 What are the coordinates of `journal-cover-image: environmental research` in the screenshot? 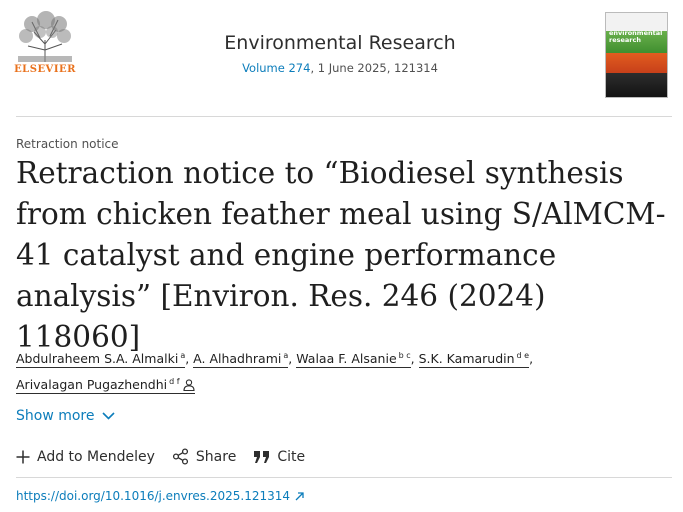 It's located at (636, 55).